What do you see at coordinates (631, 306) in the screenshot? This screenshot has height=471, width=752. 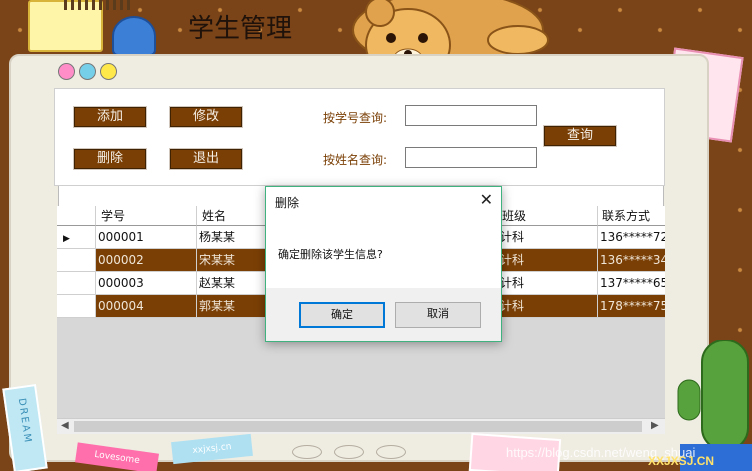 I see `cell-phone: 178*****756` at bounding box center [631, 306].